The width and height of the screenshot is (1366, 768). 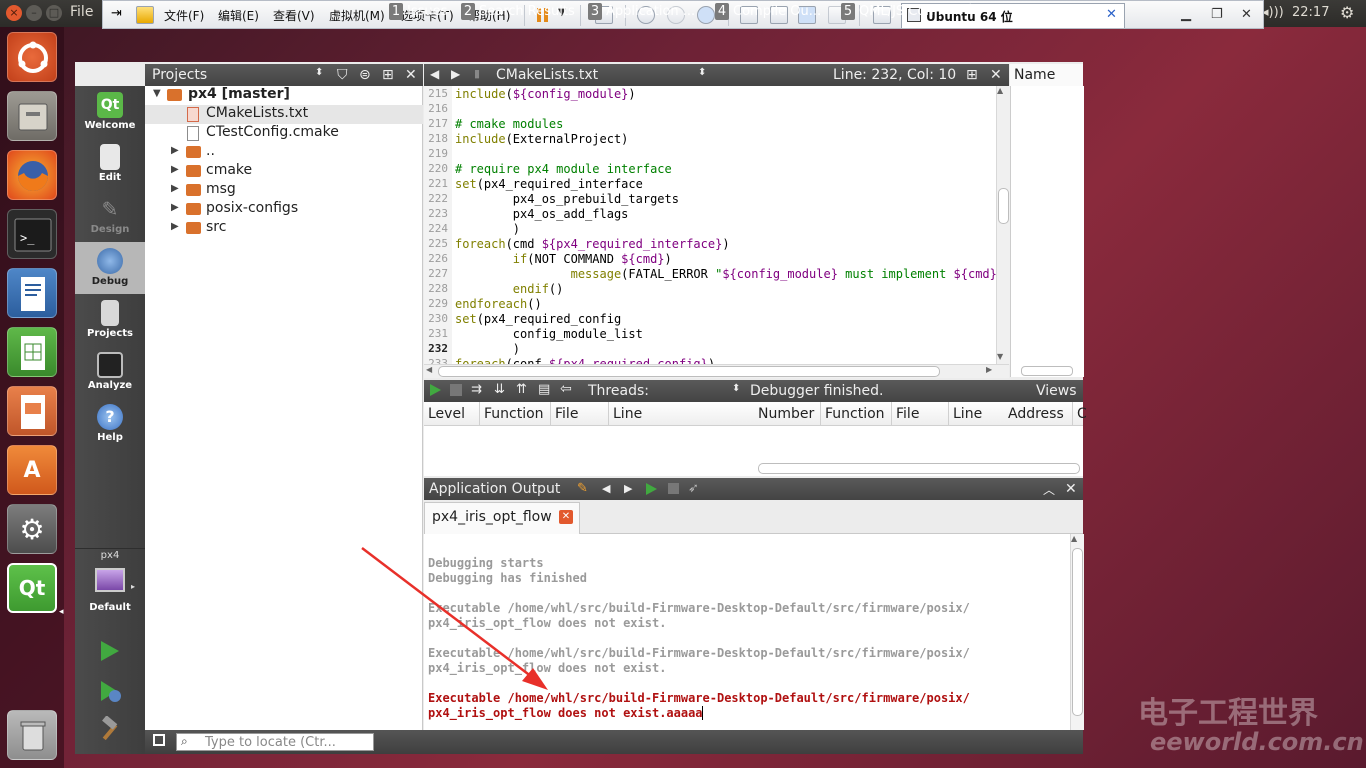 I want to click on debug-run-icon, so click(x=110, y=693).